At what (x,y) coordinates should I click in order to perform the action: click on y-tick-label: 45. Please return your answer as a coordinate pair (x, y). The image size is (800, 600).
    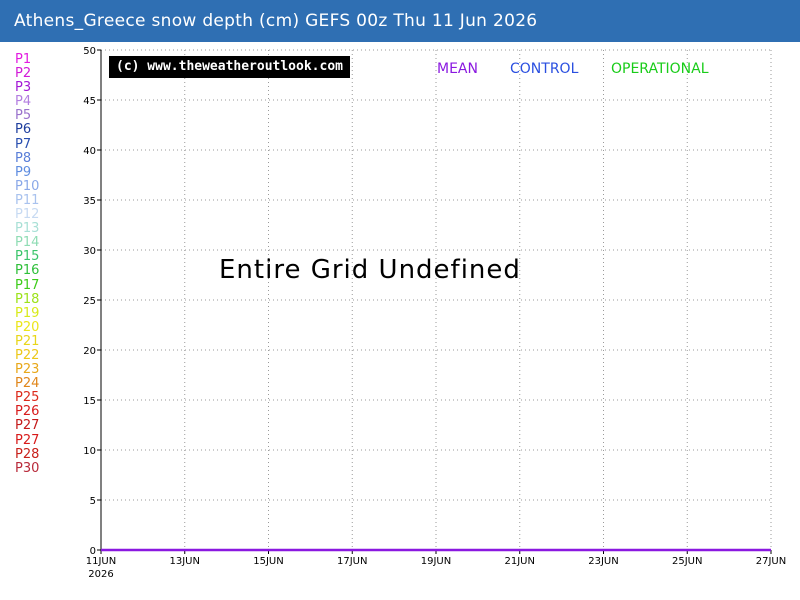
    Looking at the image, I should click on (89, 101).